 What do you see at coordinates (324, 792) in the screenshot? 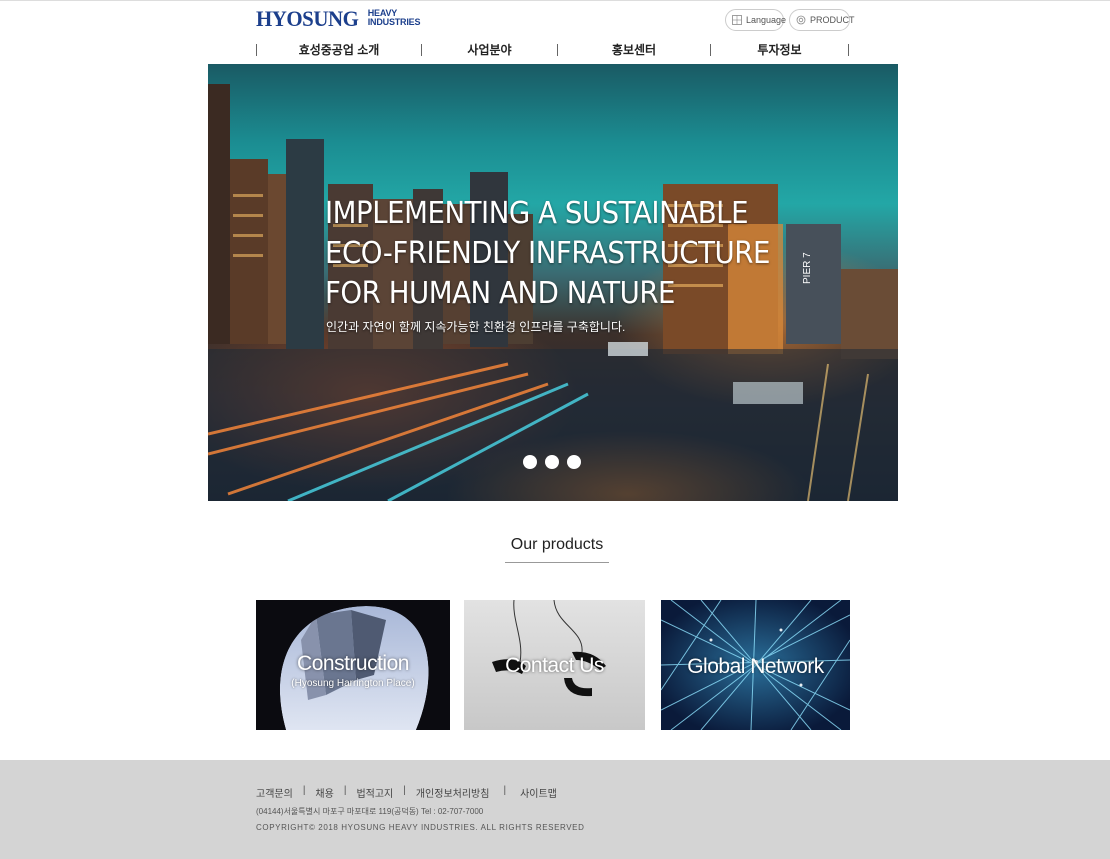
I see `footer-link-careers: 채용` at bounding box center [324, 792].